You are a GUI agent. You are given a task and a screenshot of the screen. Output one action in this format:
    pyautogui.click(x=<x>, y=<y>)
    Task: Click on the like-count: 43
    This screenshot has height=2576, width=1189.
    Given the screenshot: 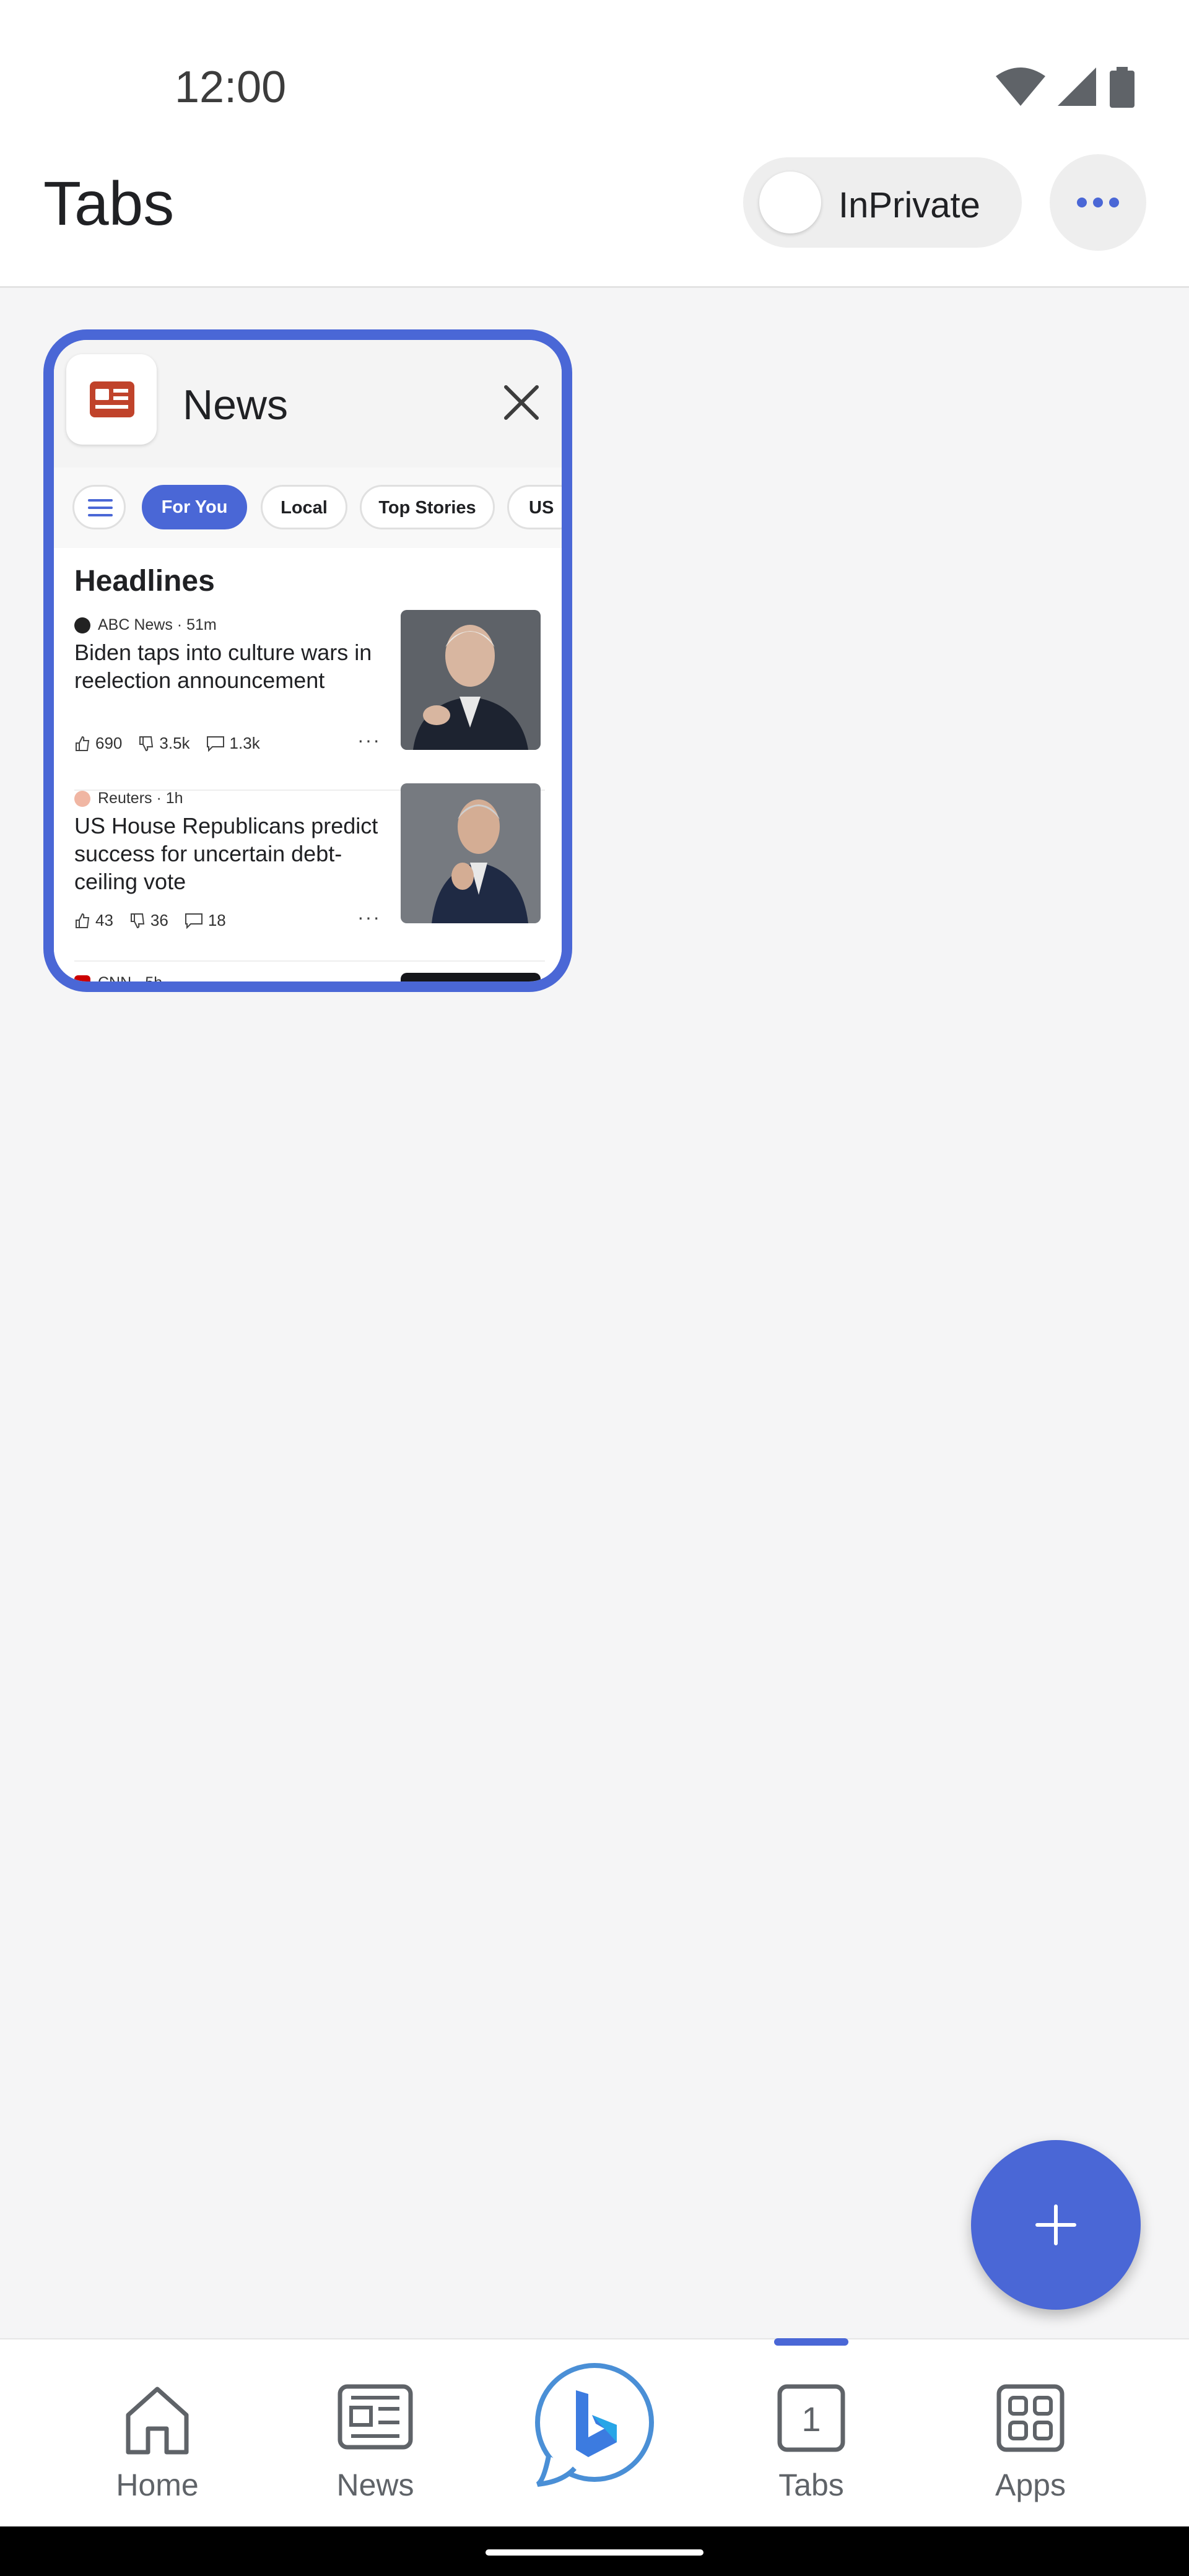 What is the action you would take?
    pyautogui.click(x=93, y=920)
    